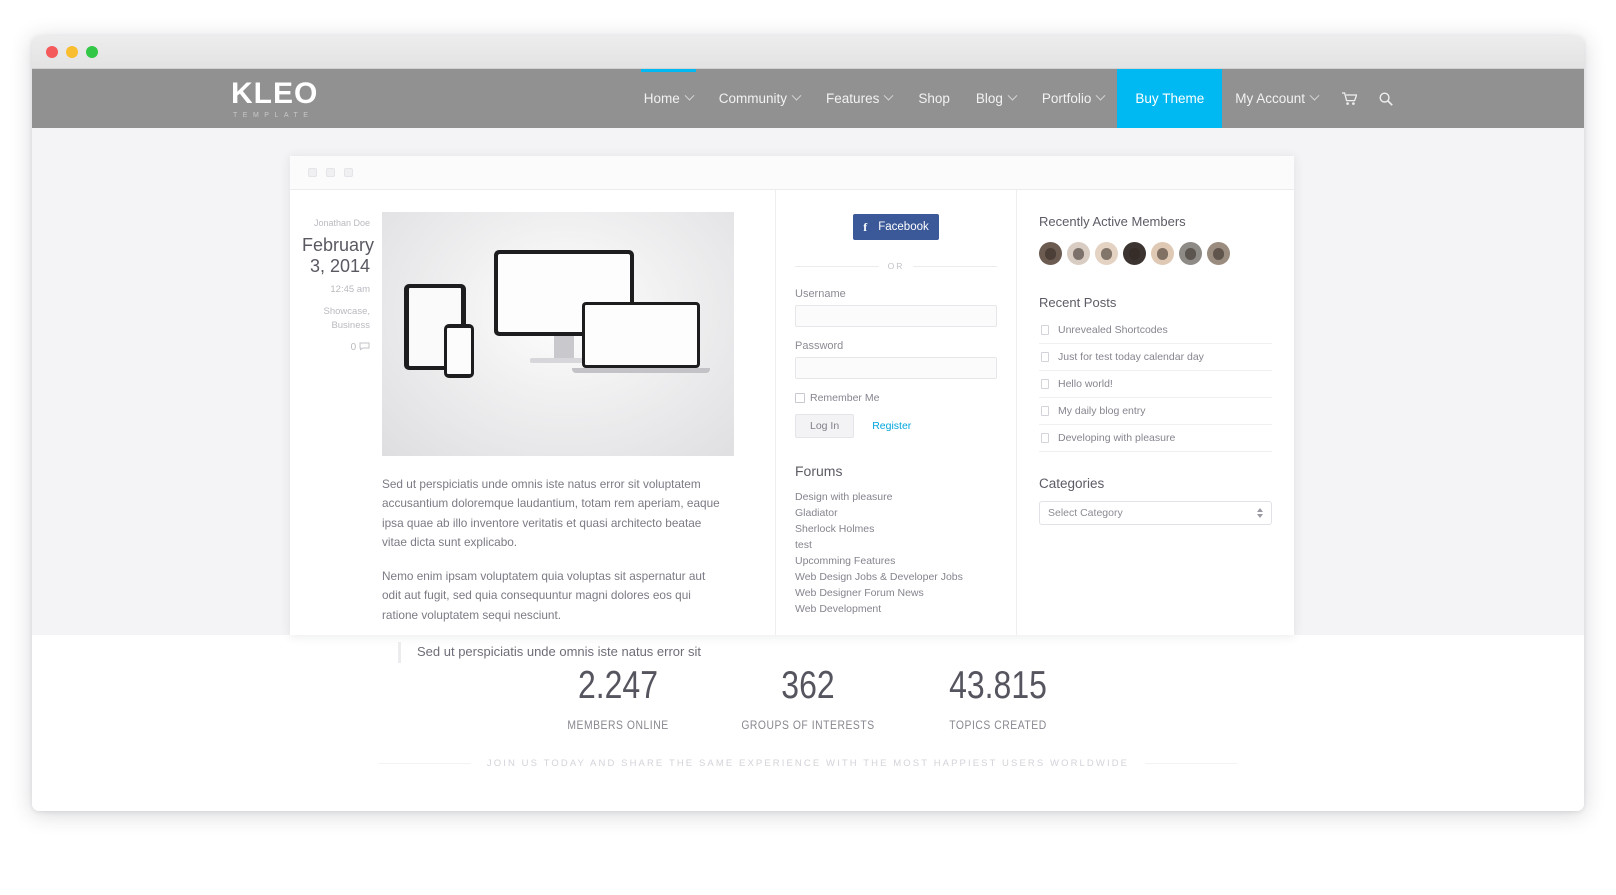 This screenshot has width=1616, height=895. Describe the element at coordinates (896, 530) in the screenshot. I see `forum-item: Sherlock Holmes` at that location.